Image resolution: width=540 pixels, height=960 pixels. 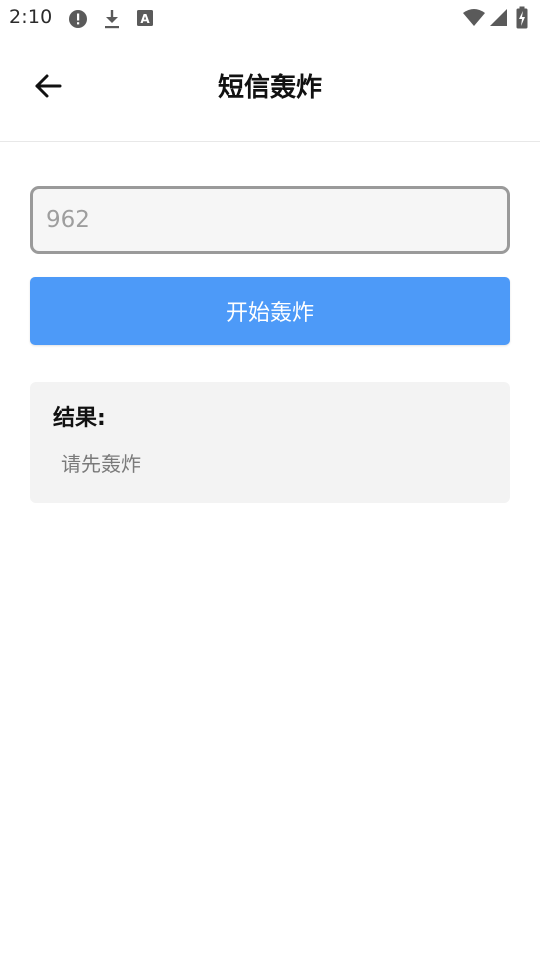 I want to click on svg-text: A, so click(x=145, y=19).